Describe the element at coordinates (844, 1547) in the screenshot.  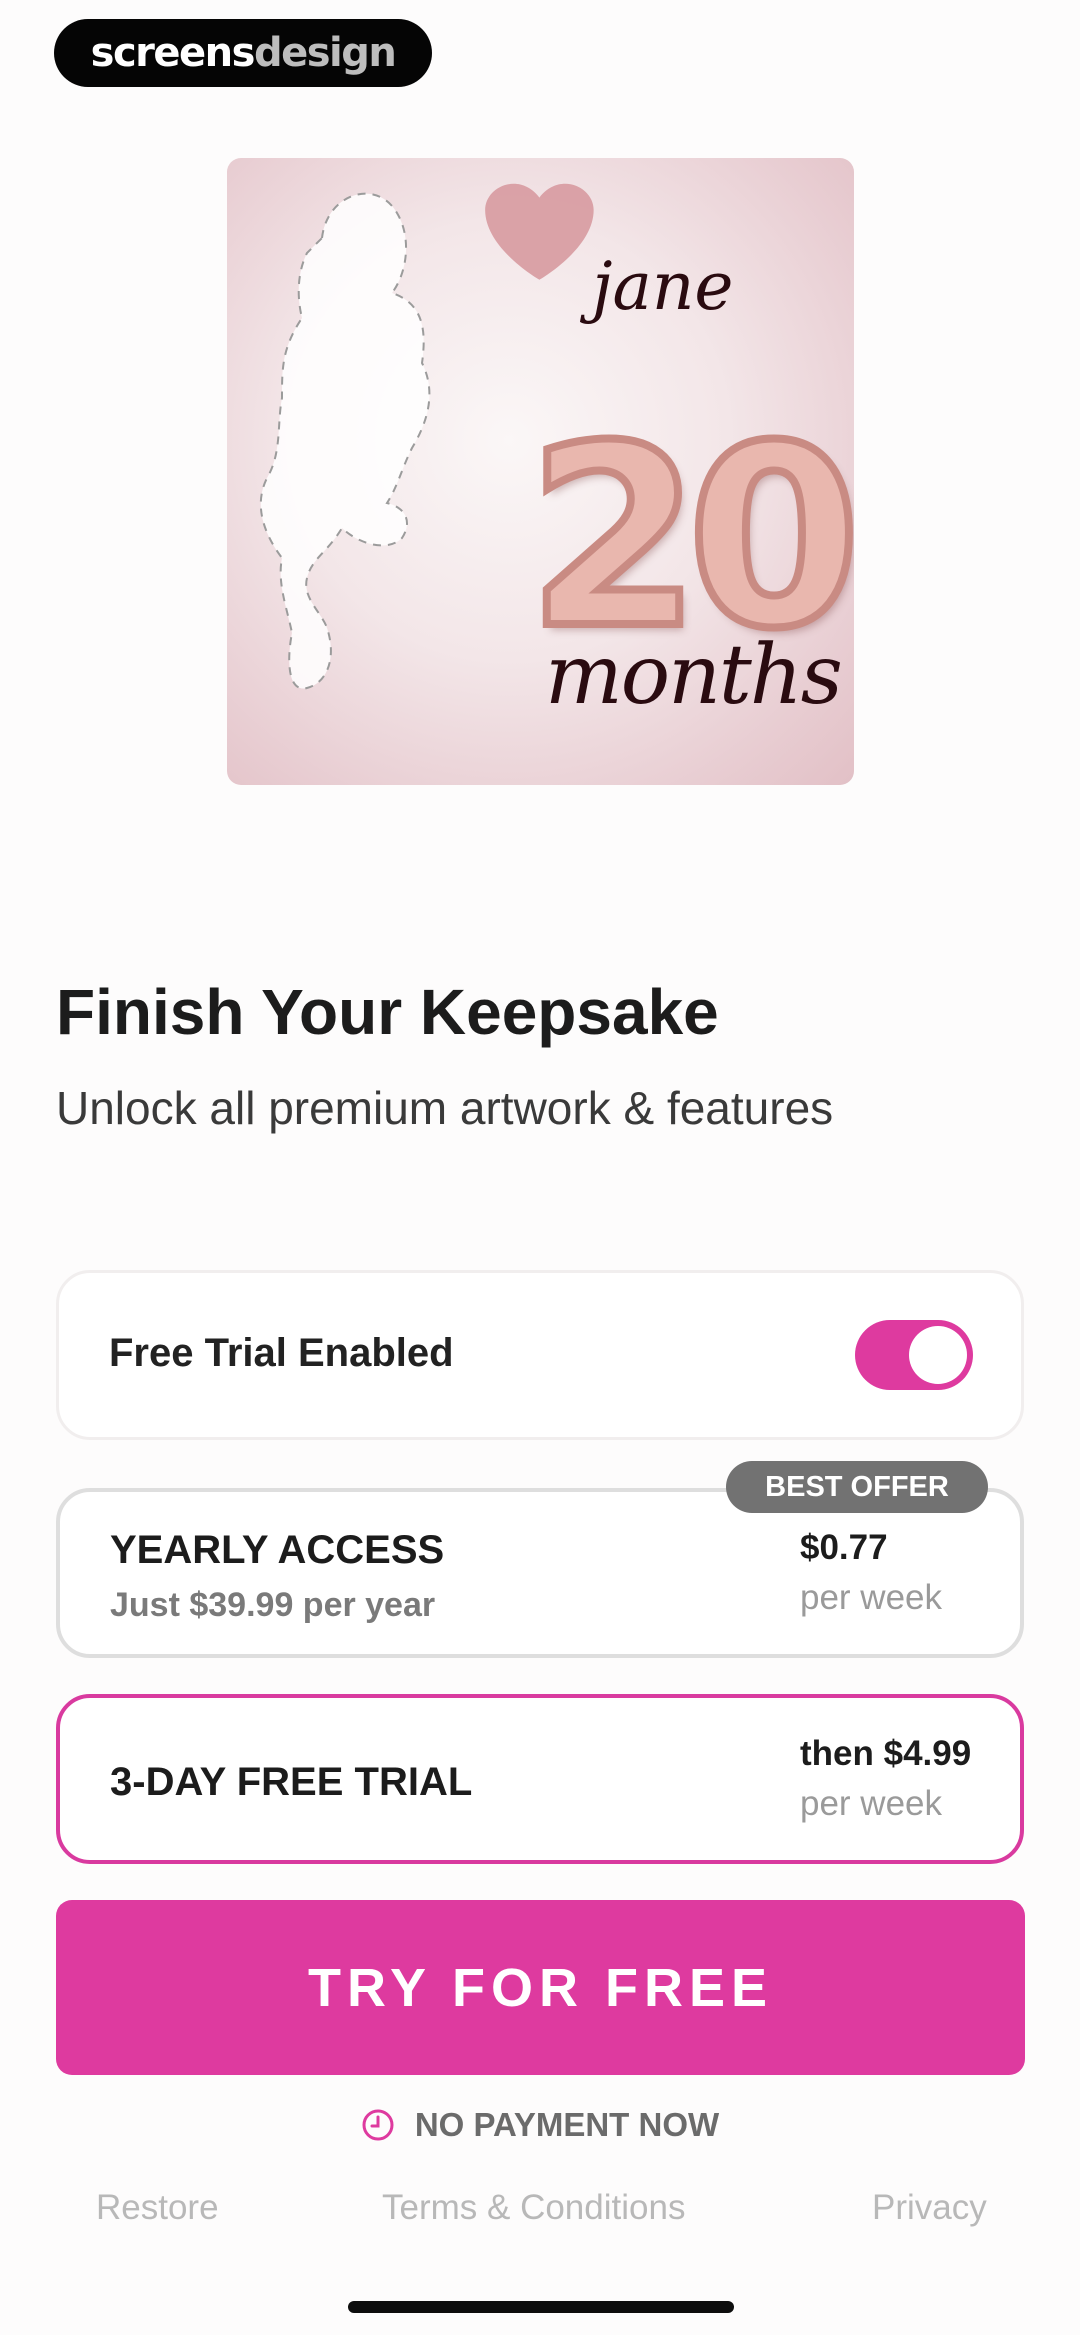
I see `plan-yearly-price: $0.77` at that location.